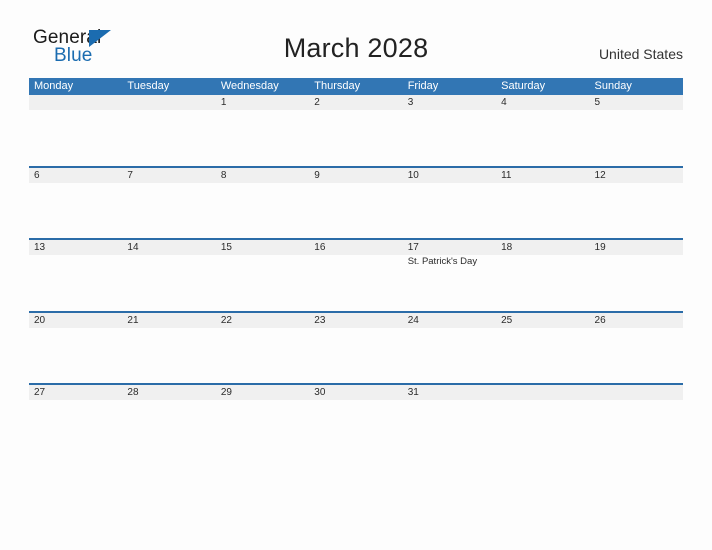  What do you see at coordinates (504, 102) in the screenshot?
I see `day-number: 4` at bounding box center [504, 102].